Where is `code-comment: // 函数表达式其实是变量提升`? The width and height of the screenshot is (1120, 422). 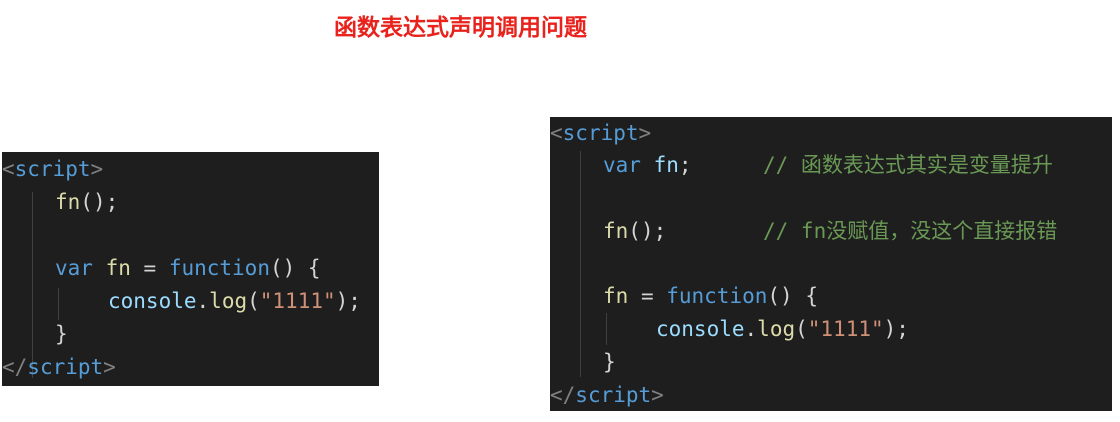 code-comment: // 函数表达式其实是变量提升 is located at coordinates (908, 165).